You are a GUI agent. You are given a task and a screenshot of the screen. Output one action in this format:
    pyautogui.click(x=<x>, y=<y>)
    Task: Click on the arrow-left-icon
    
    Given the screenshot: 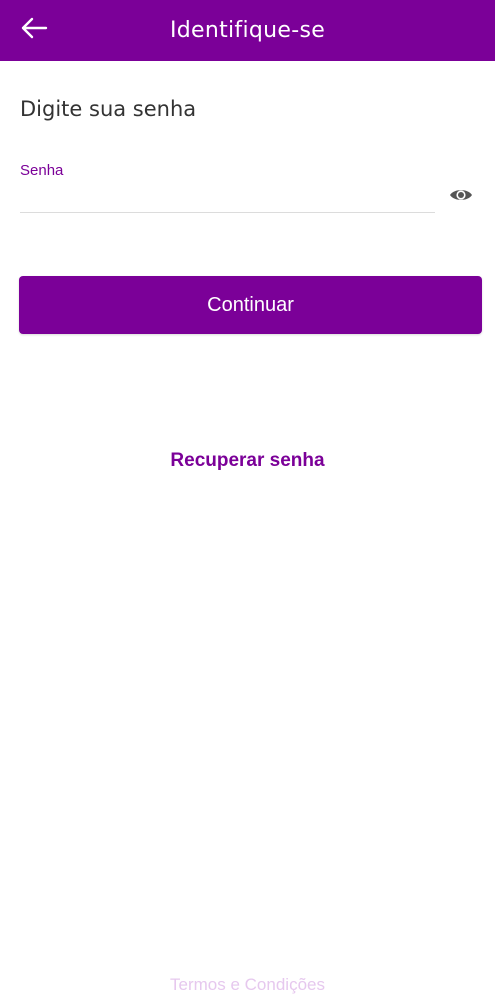 What is the action you would take?
    pyautogui.click(x=34, y=30)
    